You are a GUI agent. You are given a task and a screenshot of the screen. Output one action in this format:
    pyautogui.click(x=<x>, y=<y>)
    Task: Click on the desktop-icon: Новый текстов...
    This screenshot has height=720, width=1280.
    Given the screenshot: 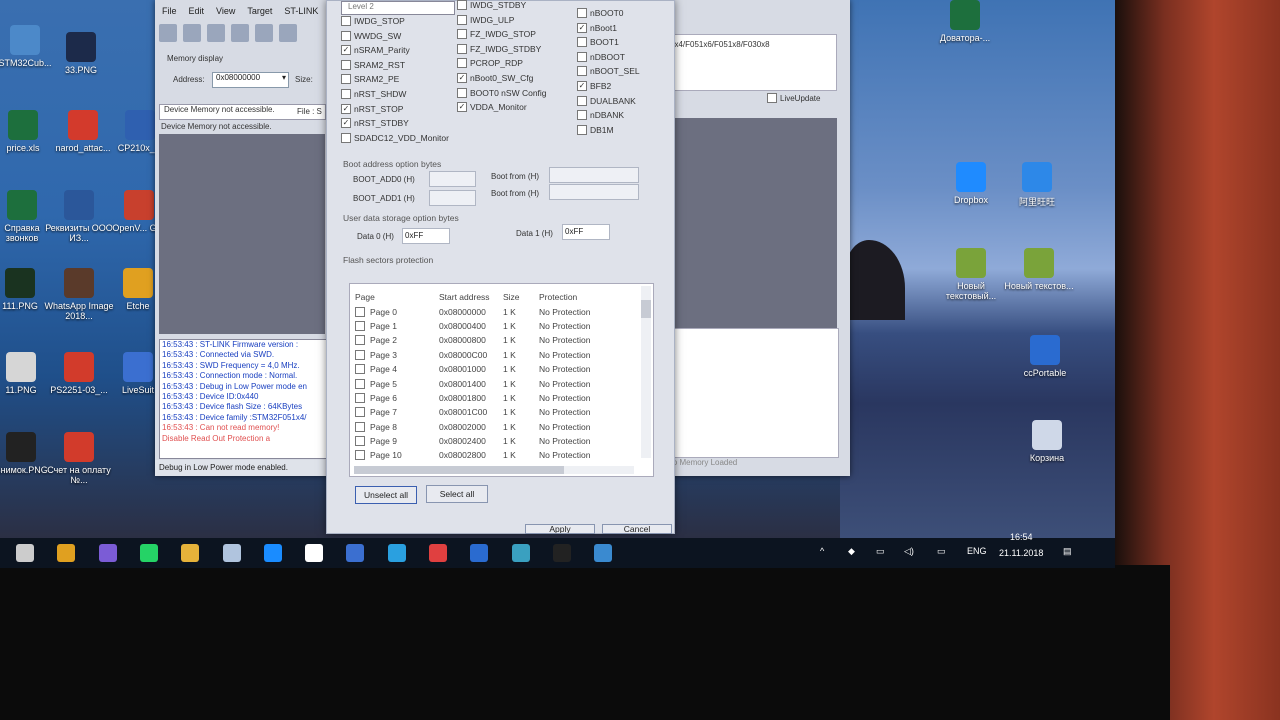 What is the action you would take?
    pyautogui.click(x=1039, y=269)
    